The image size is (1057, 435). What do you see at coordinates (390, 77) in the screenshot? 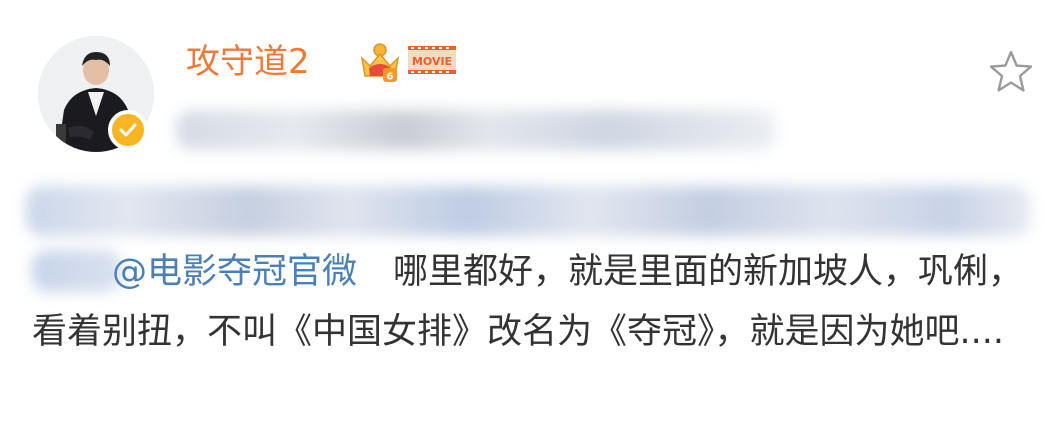
I see `svg-text: 6` at bounding box center [390, 77].